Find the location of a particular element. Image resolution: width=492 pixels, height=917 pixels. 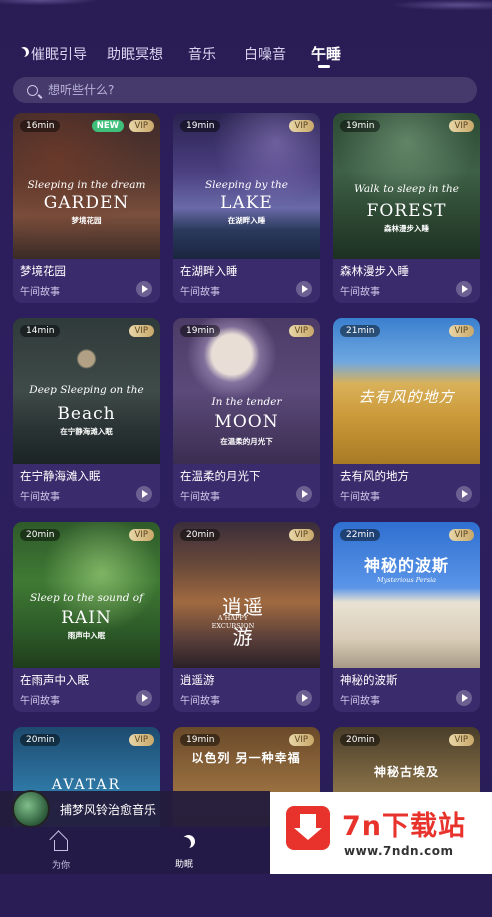

duration-badge: 22min is located at coordinates (360, 535).